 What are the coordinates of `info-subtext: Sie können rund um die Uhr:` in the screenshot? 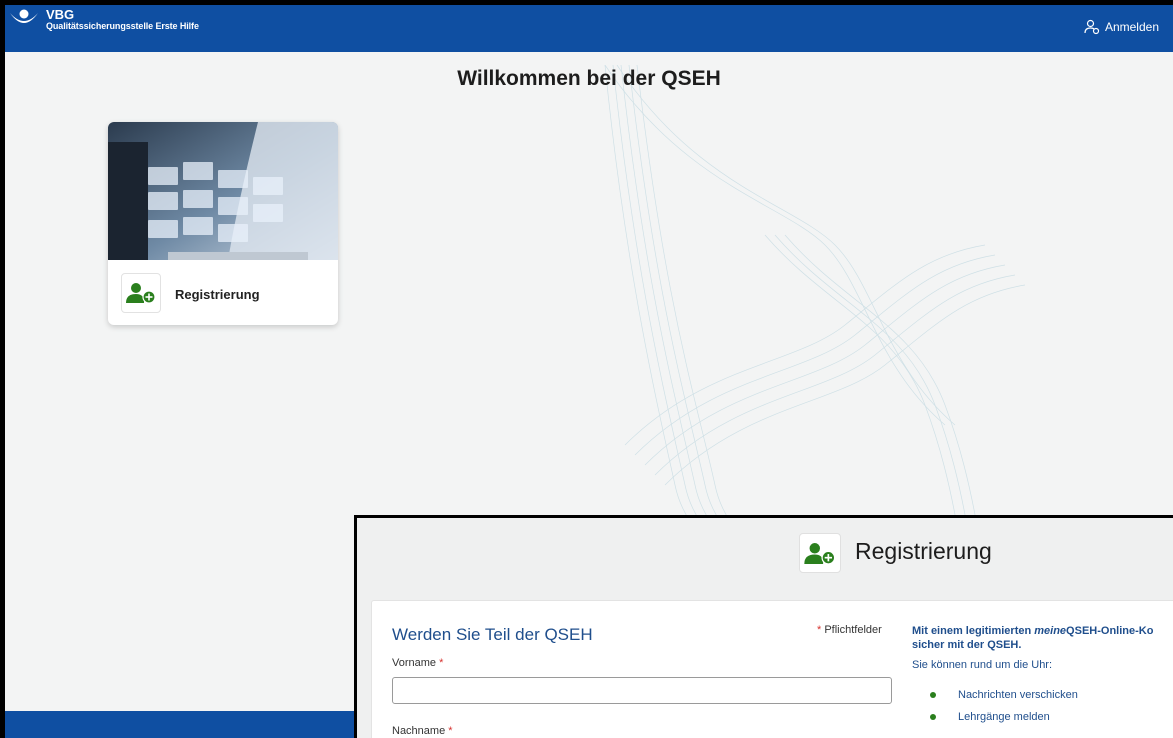 It's located at (982, 665).